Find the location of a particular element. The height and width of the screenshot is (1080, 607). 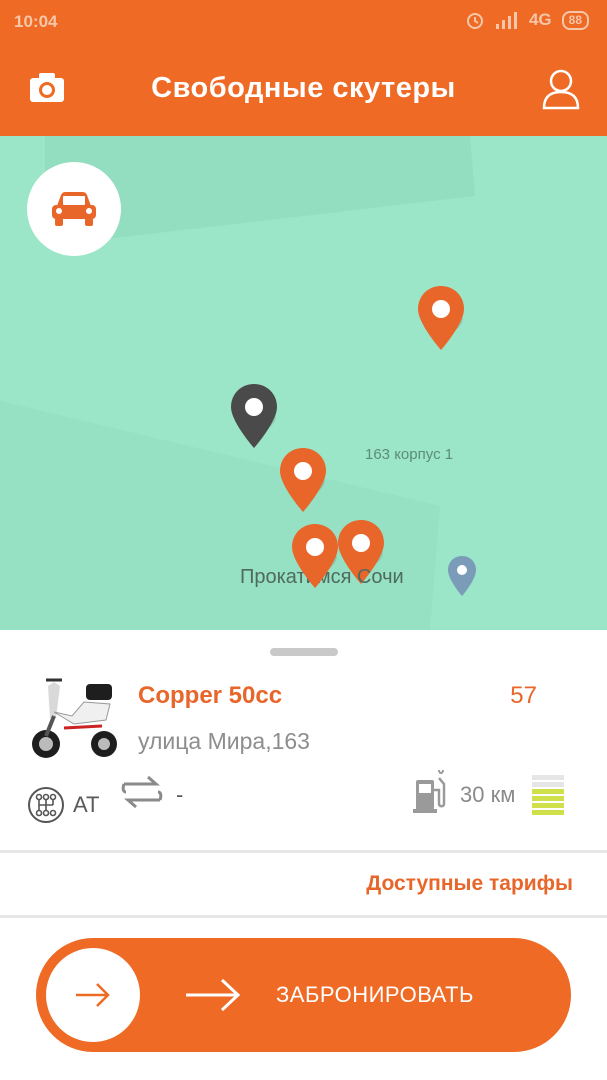

signal-icon is located at coordinates (506, 20).